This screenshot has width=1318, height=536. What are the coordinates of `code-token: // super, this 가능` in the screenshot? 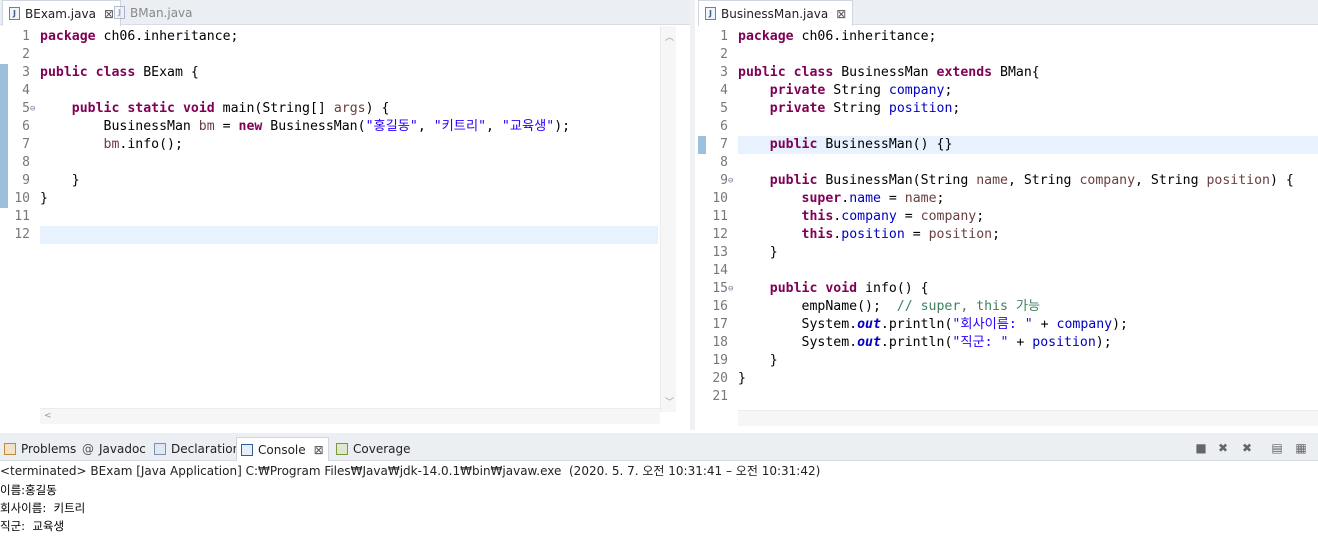 It's located at (968, 306).